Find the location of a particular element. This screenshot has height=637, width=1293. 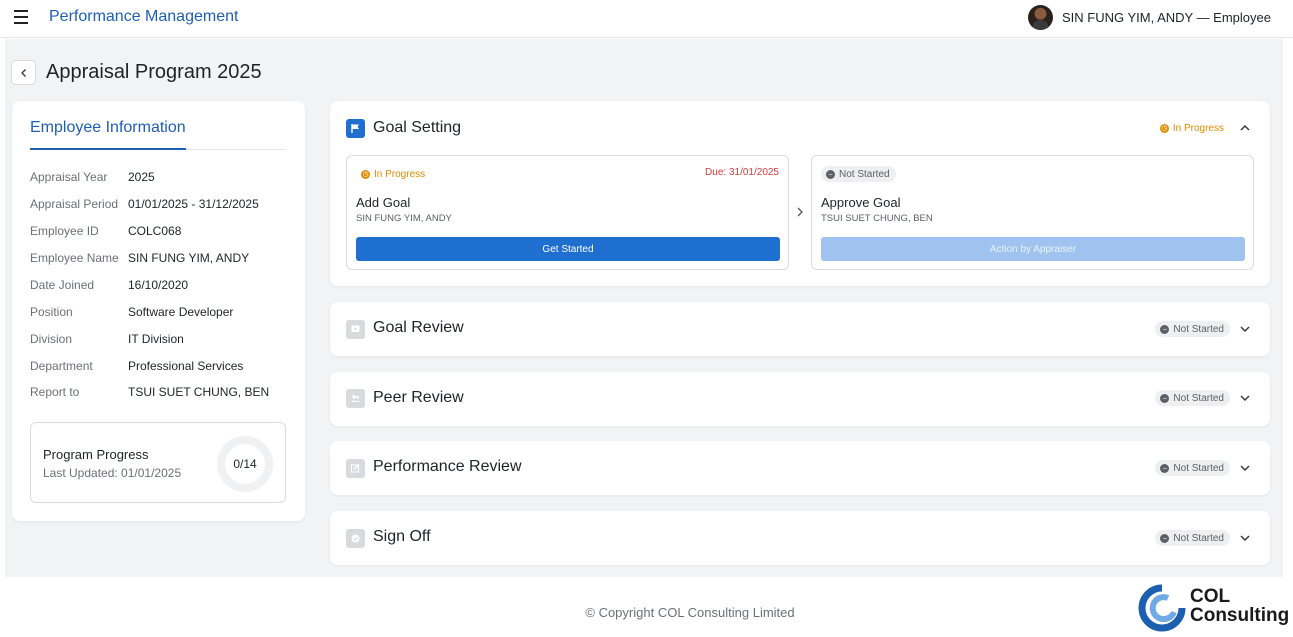

task-status: – Not Started is located at coordinates (858, 174).